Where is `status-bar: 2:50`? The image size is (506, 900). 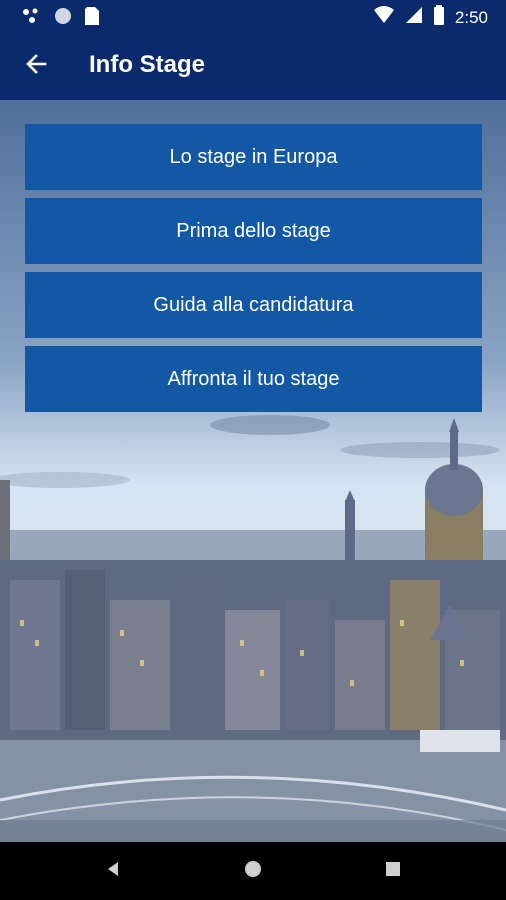
status-bar: 2:50 is located at coordinates (253, 16).